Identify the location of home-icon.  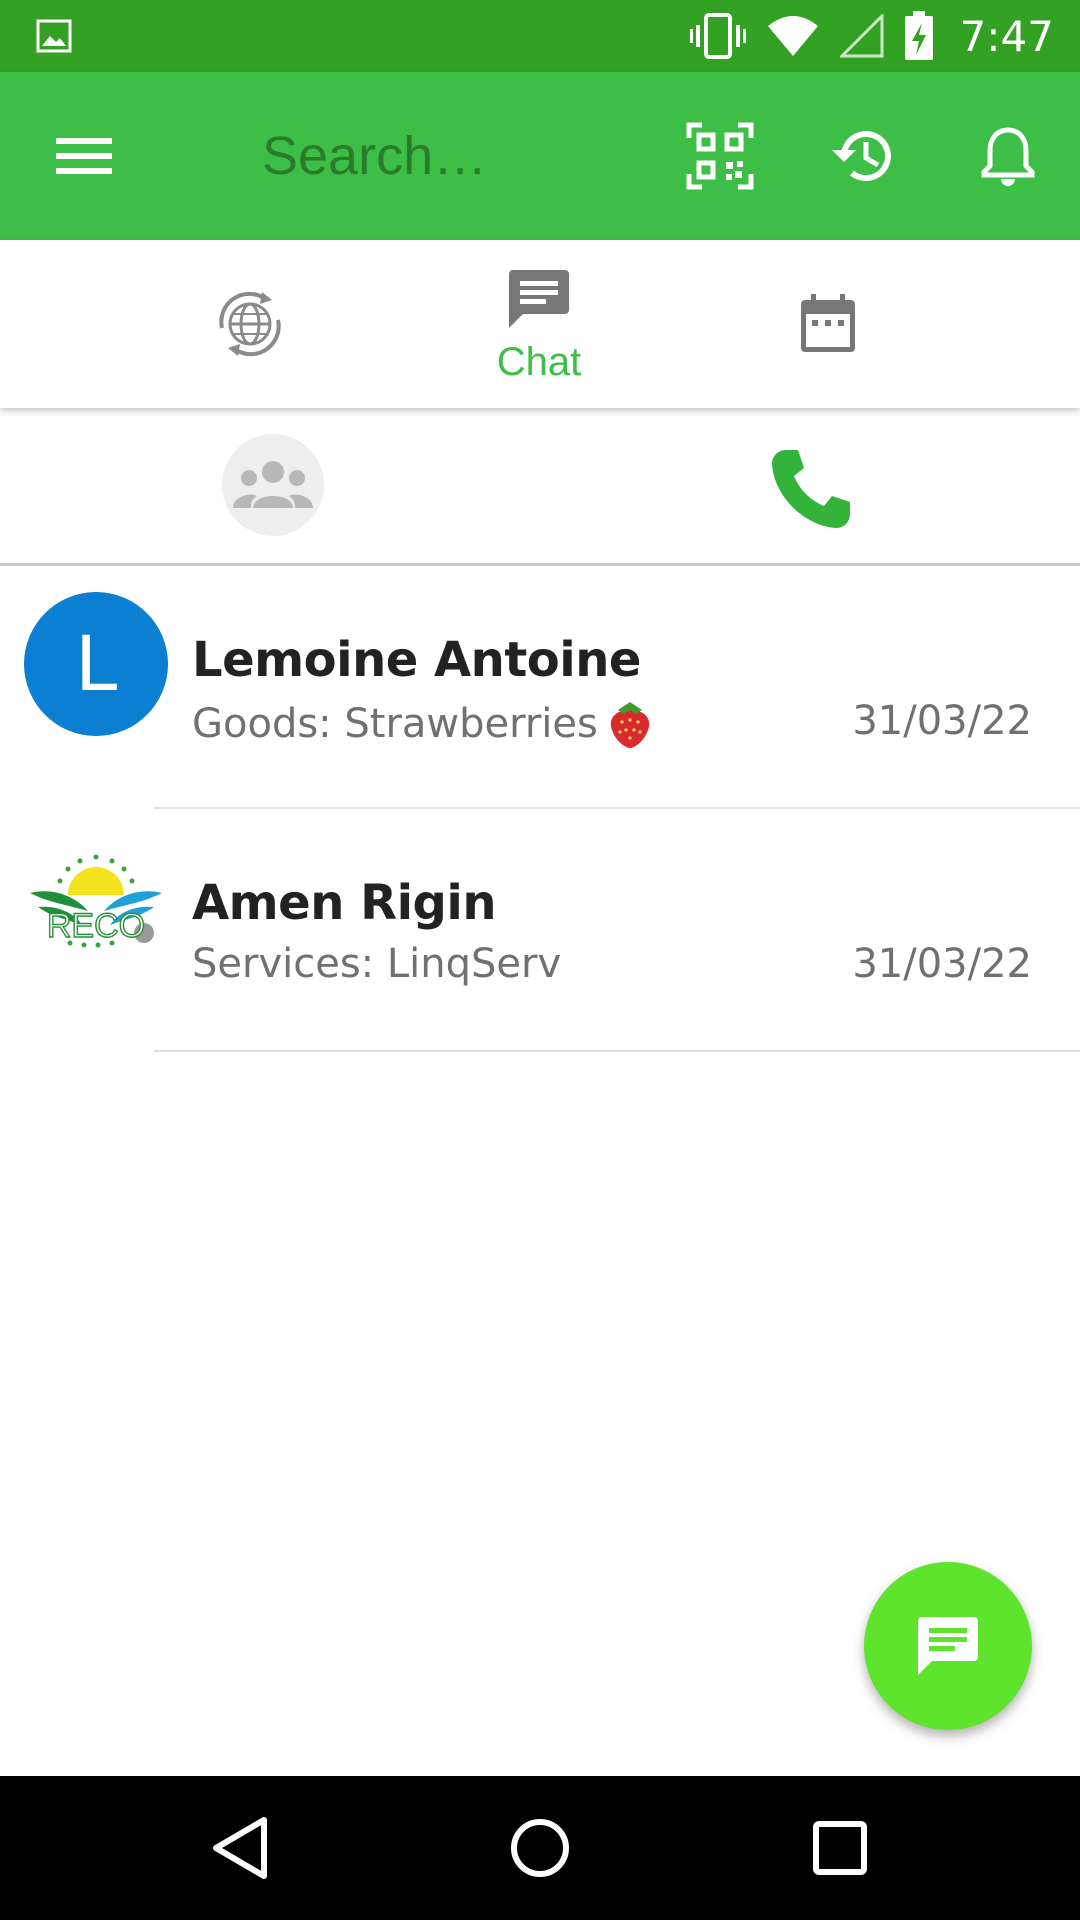
(540, 1848).